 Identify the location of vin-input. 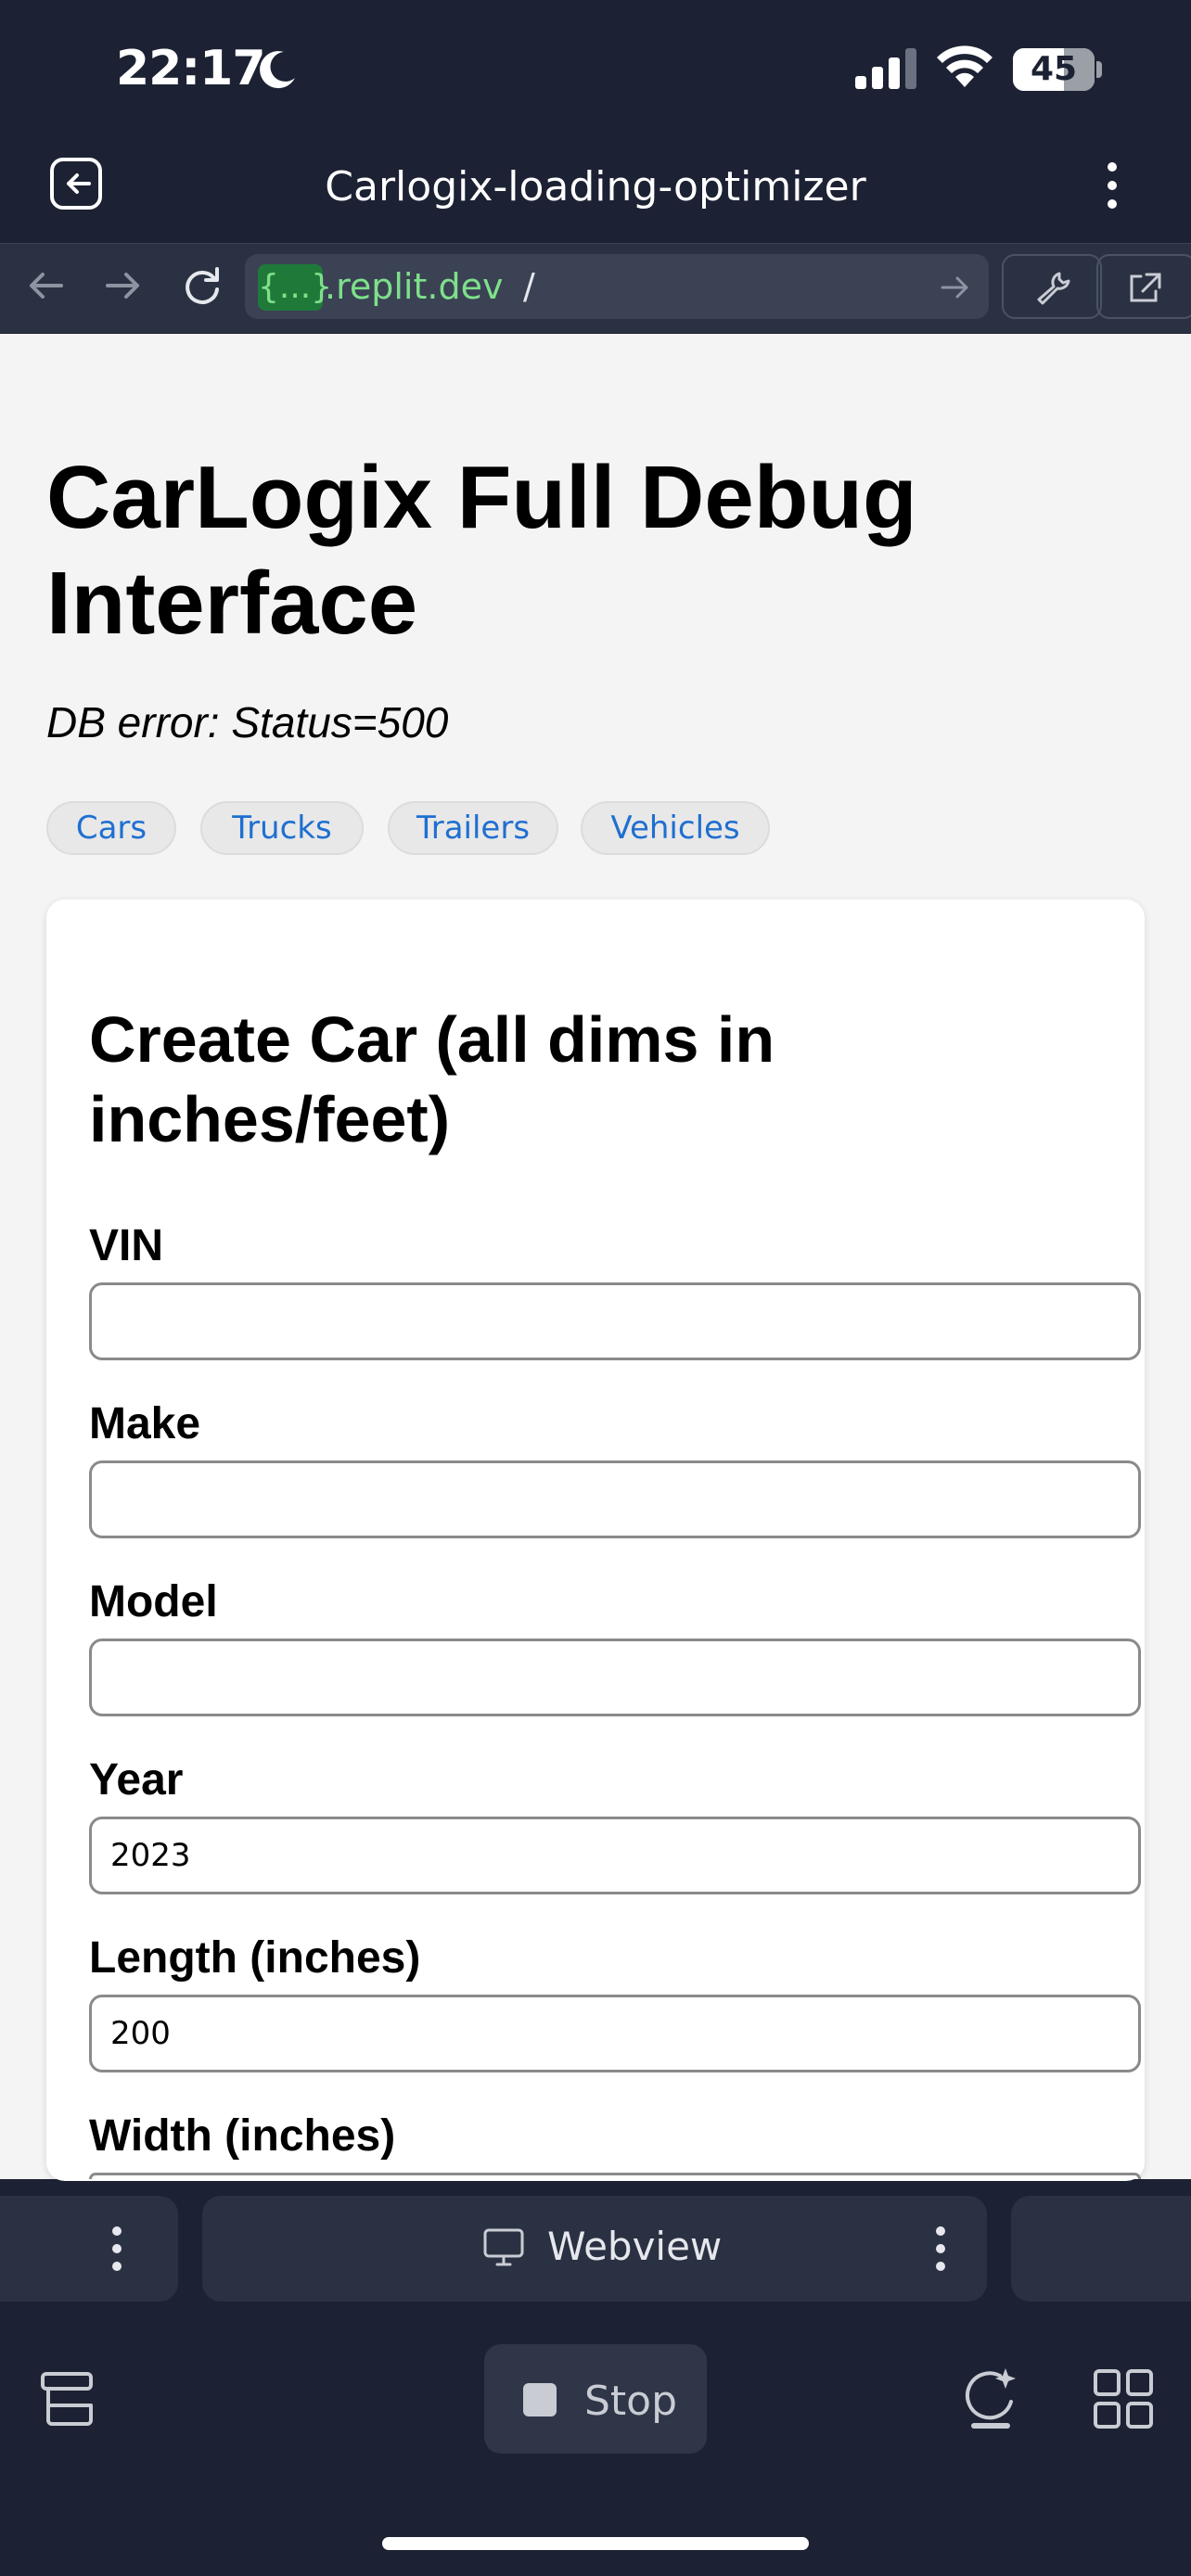
(615, 1321).